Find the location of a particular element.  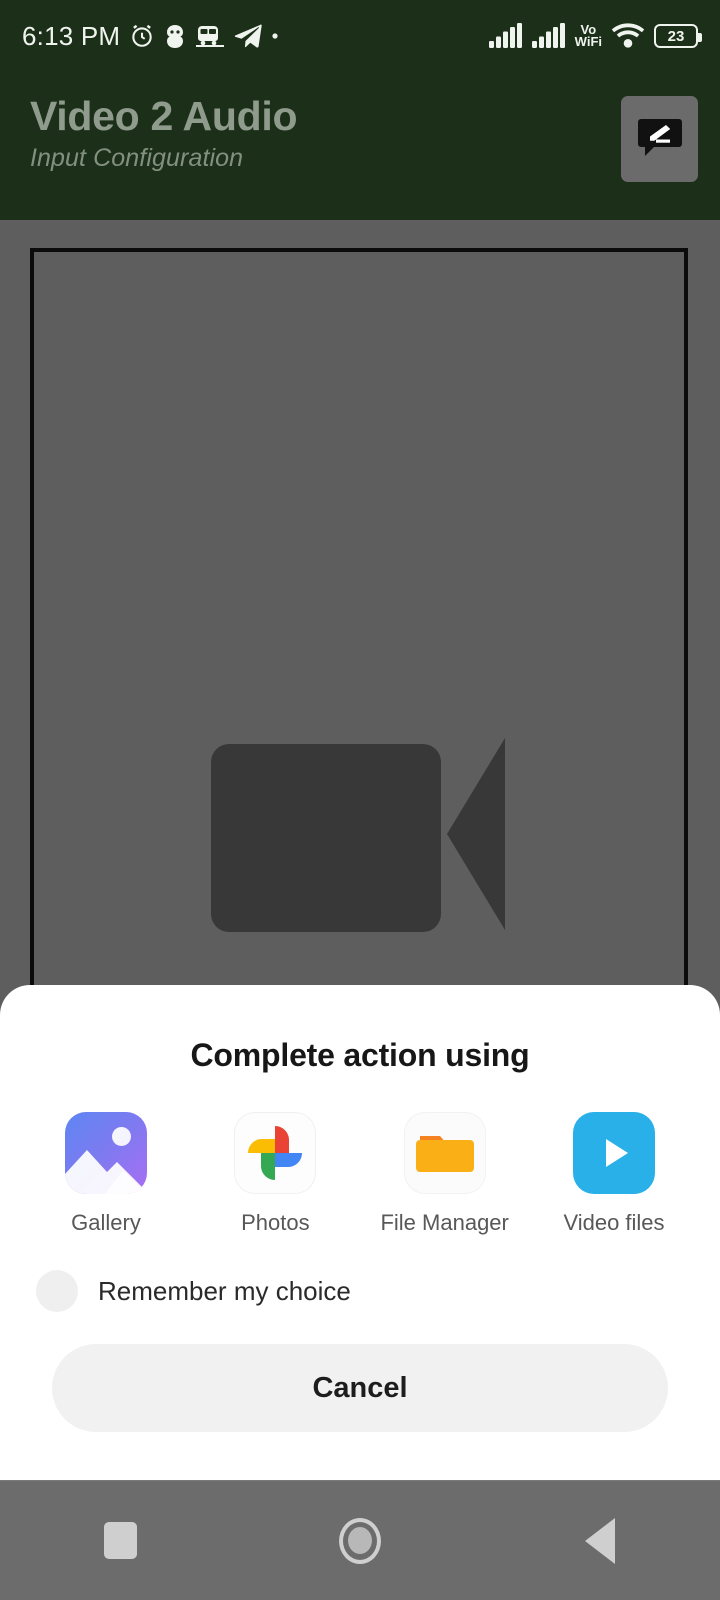

play-icon is located at coordinates (613, 1153).